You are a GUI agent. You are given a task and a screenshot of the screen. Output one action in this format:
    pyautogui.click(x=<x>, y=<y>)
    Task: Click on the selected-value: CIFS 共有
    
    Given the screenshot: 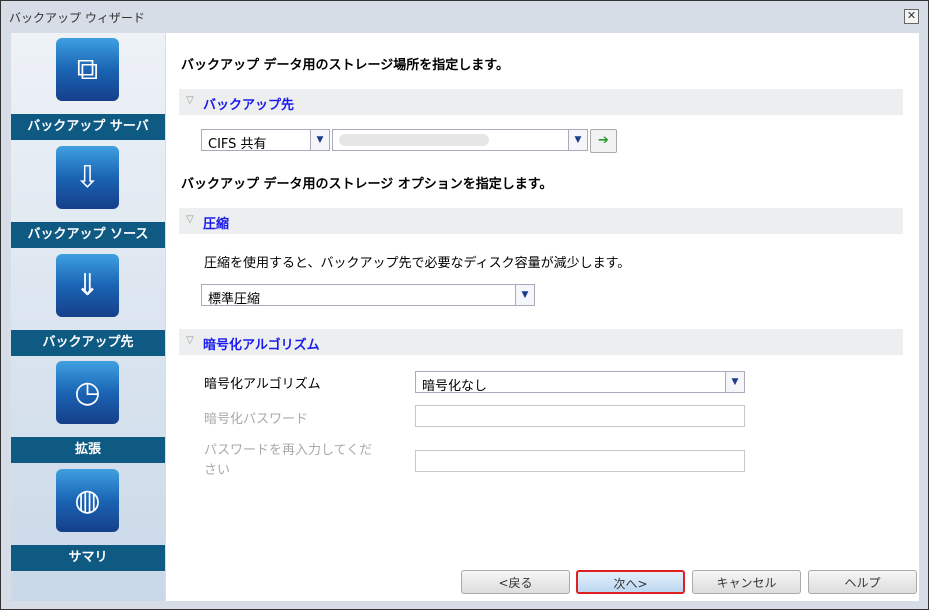 What is the action you would take?
    pyautogui.click(x=237, y=144)
    